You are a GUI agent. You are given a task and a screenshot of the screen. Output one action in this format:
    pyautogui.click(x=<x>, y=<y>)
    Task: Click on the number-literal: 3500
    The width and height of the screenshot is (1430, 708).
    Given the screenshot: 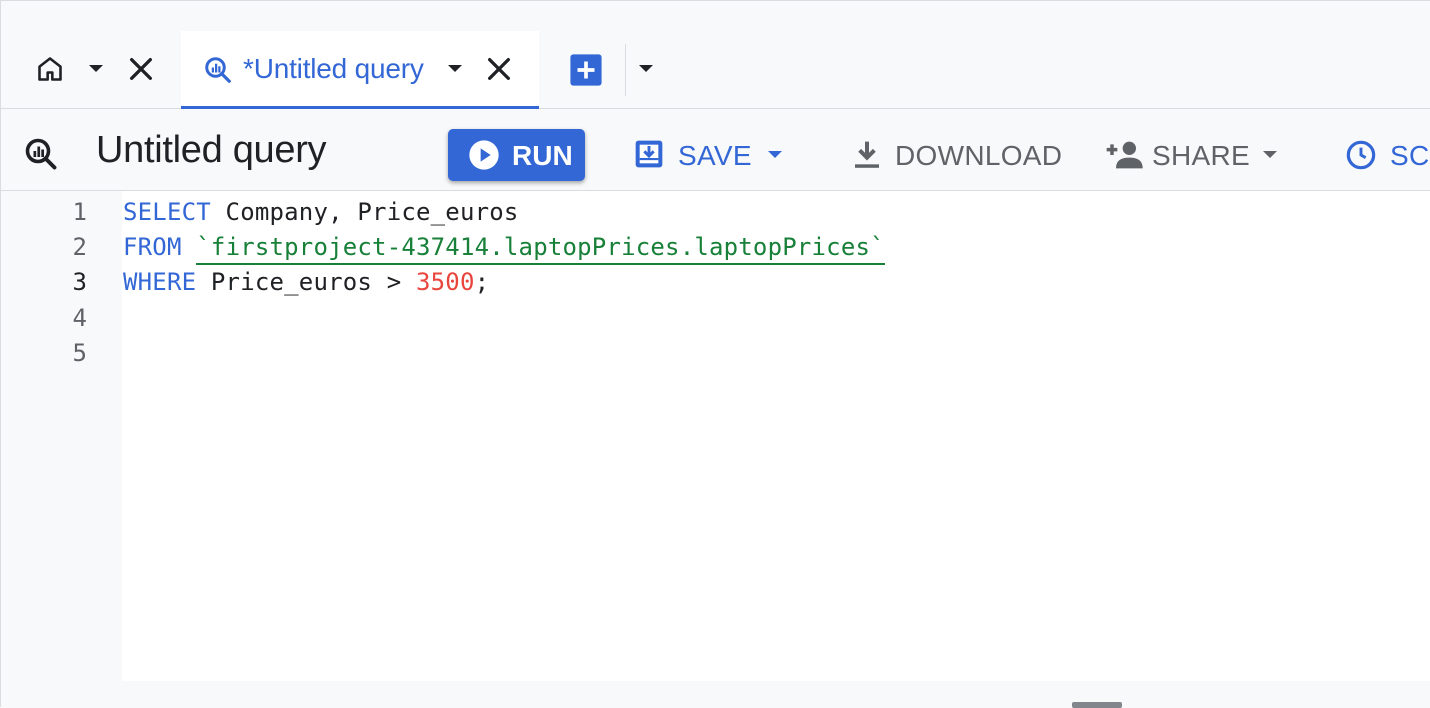 What is the action you would take?
    pyautogui.click(x=445, y=282)
    